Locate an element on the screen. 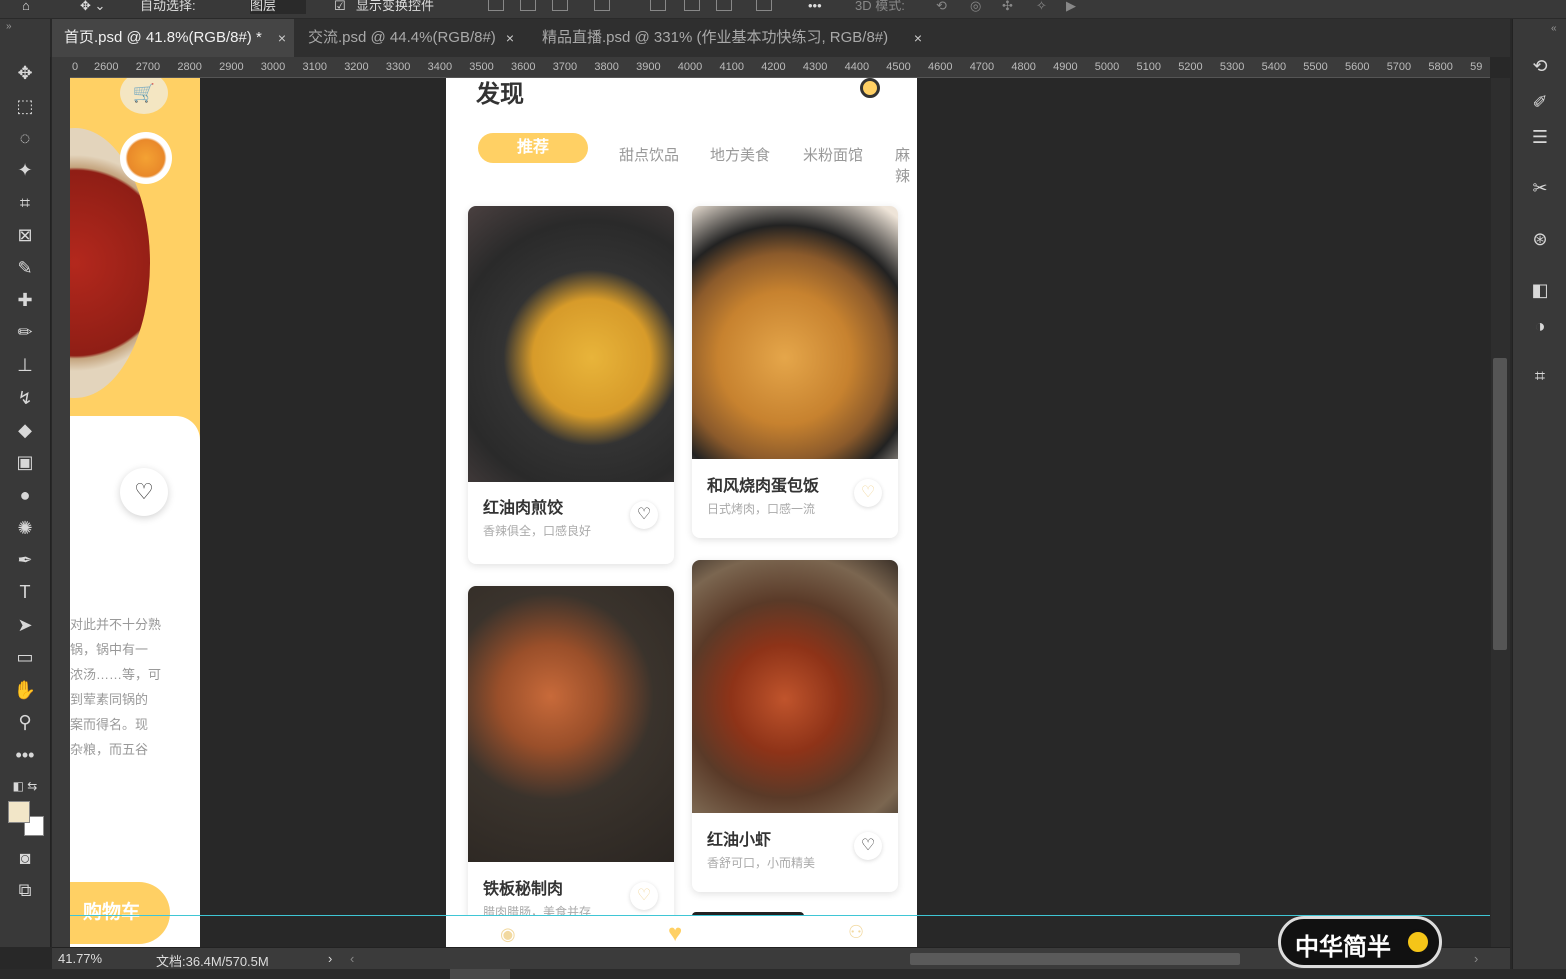  ruler-tick-label: 2700 is located at coordinates (148, 67).